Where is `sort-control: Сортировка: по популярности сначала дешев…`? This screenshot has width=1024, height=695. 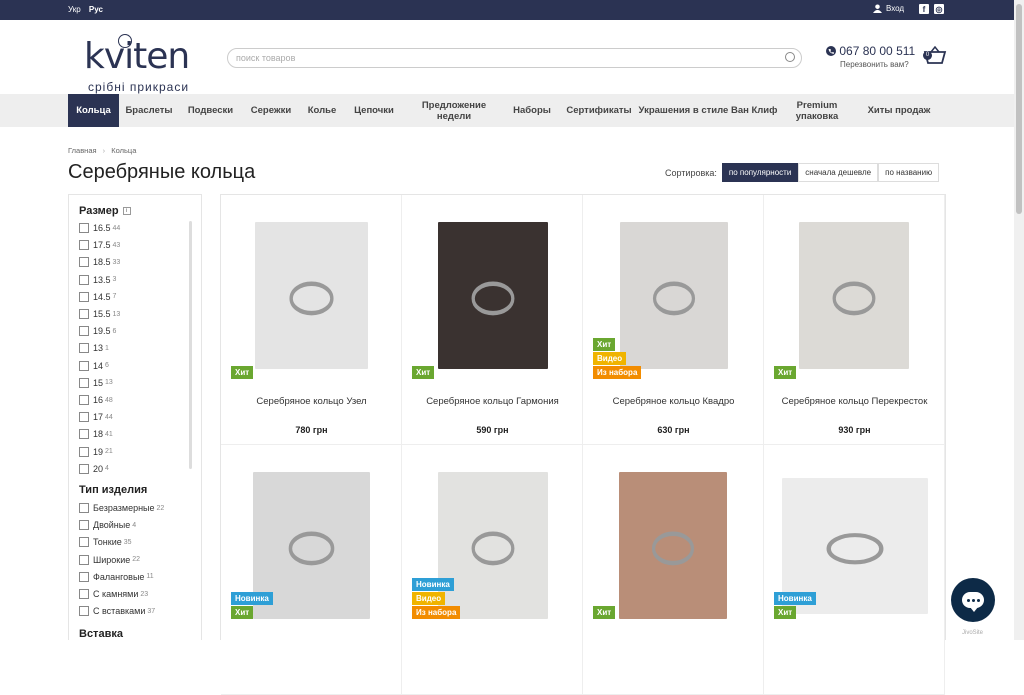 sort-control: Сортировка: по популярности сначала дешев… is located at coordinates (802, 172).